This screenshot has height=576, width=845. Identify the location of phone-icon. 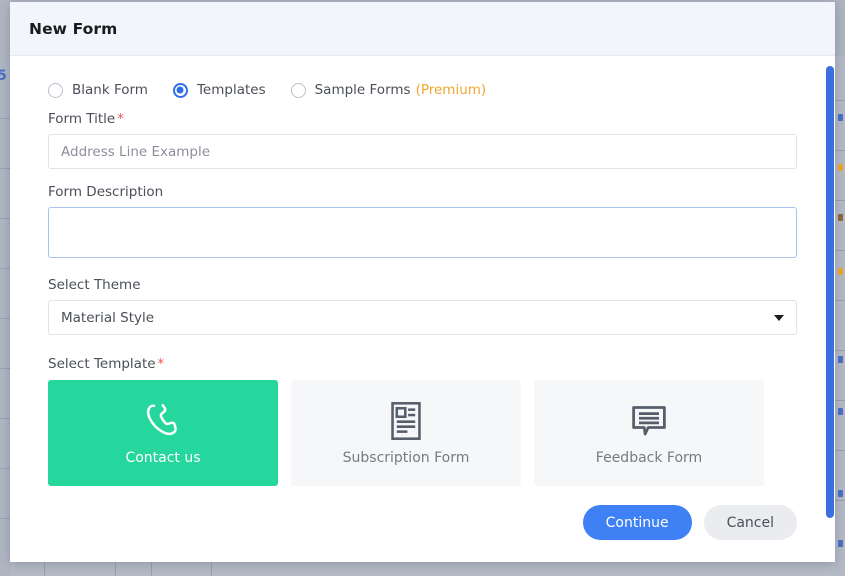
(163, 421).